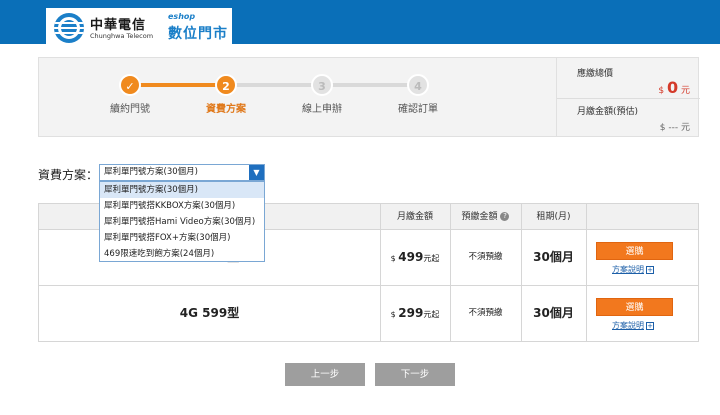  Describe the element at coordinates (415, 257) in the screenshot. I see `plan-price: $ 499元起` at that location.